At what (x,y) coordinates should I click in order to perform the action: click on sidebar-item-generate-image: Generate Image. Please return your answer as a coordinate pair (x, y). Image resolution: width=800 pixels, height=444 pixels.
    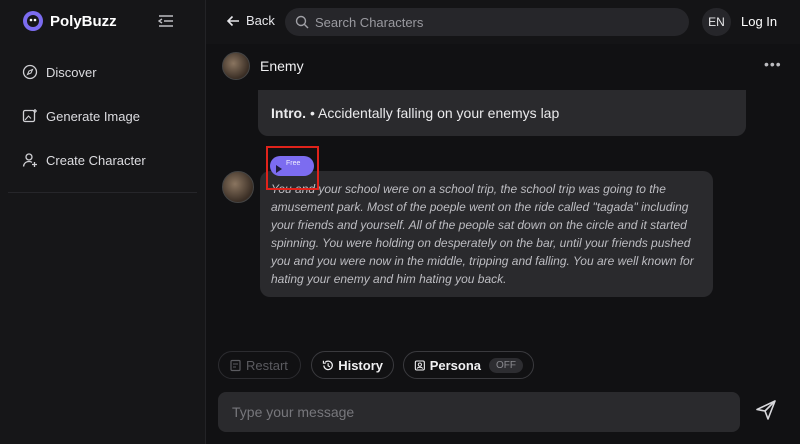
    Looking at the image, I should click on (102, 116).